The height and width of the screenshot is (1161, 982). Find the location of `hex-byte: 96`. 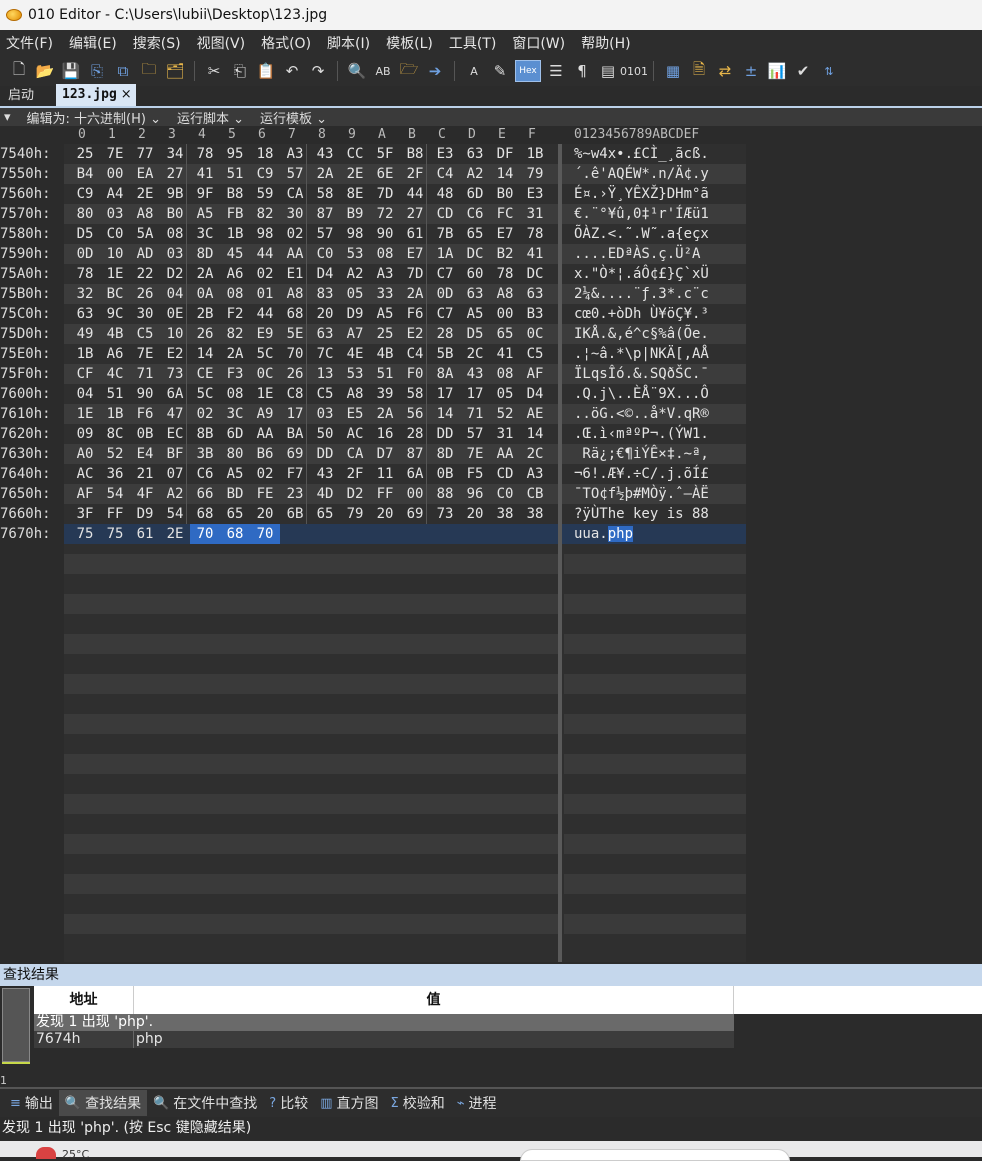

hex-byte: 96 is located at coordinates (475, 494).